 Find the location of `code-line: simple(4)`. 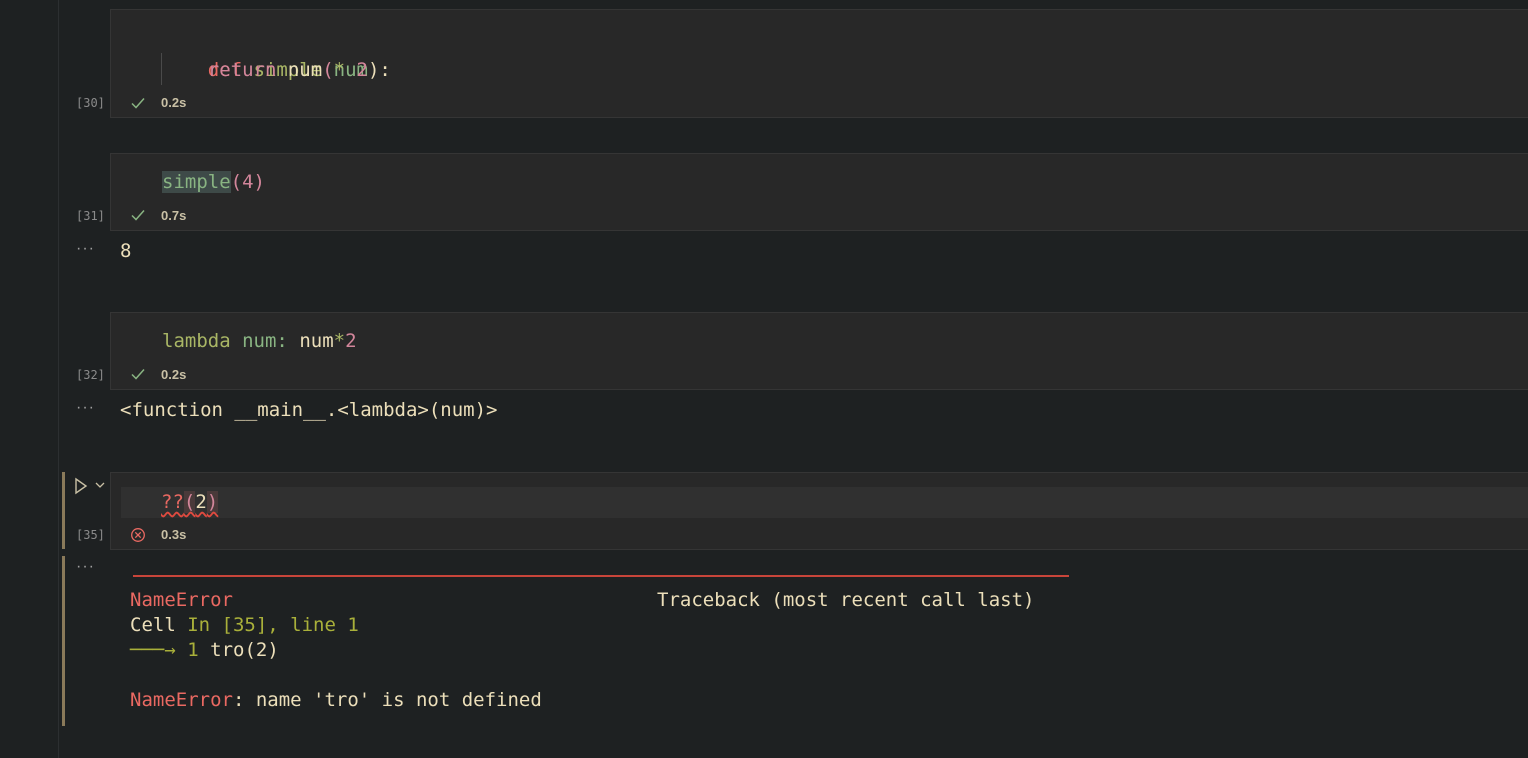

code-line: simple(4) is located at coordinates (213, 182).